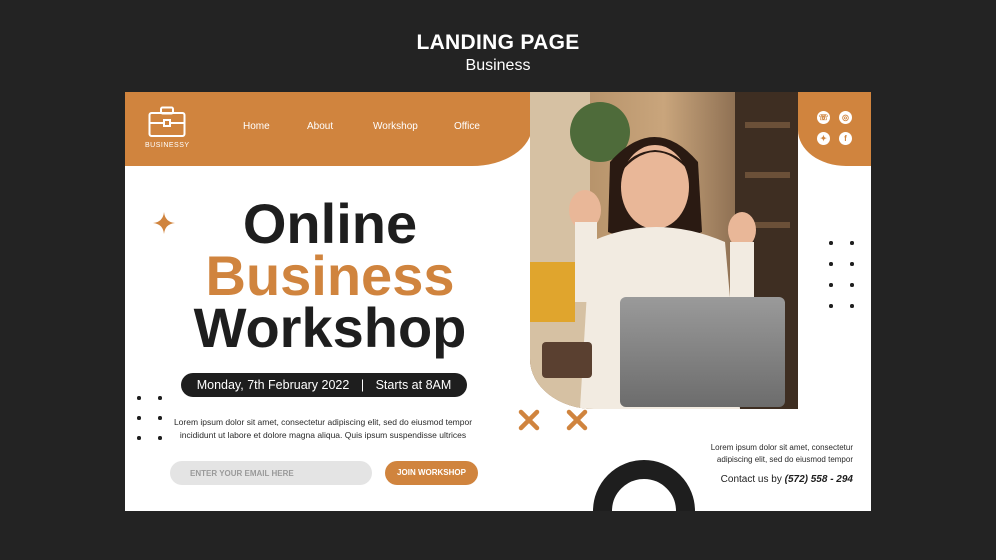  Describe the element at coordinates (467, 126) in the screenshot. I see `nav-office: Office` at that location.